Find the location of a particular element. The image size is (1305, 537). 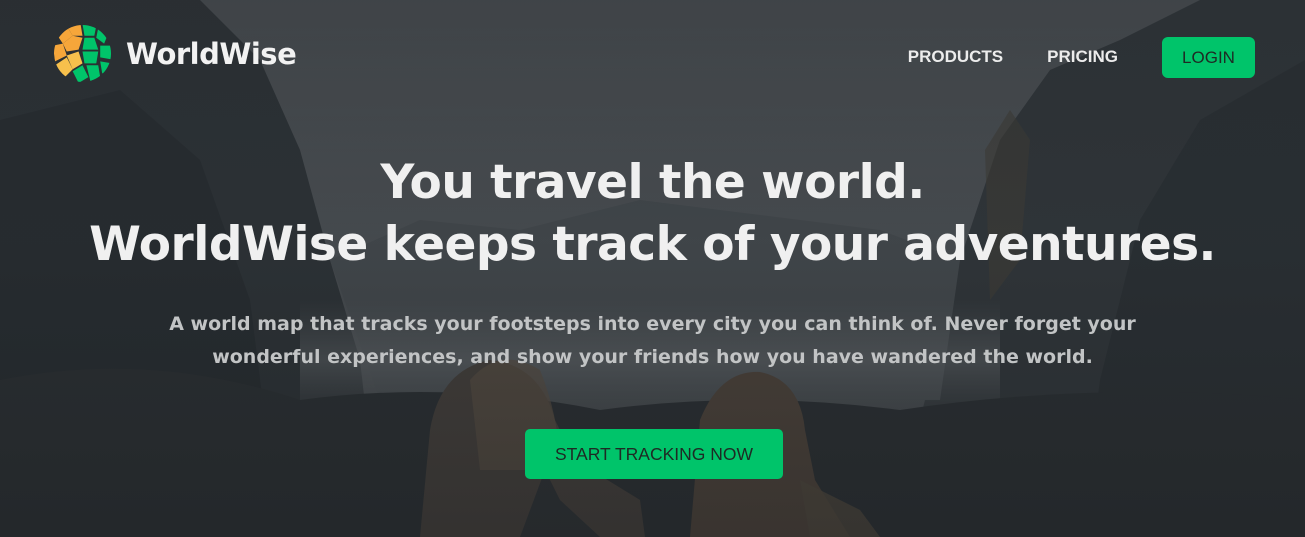

start-tracking-button: START TRACKING NOW is located at coordinates (654, 454).